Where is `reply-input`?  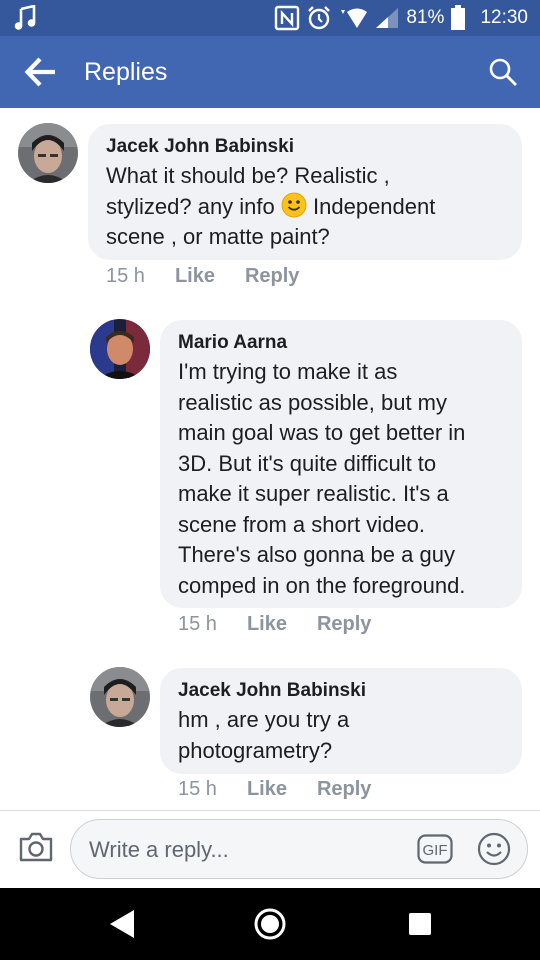
reply-input is located at coordinates (249, 850).